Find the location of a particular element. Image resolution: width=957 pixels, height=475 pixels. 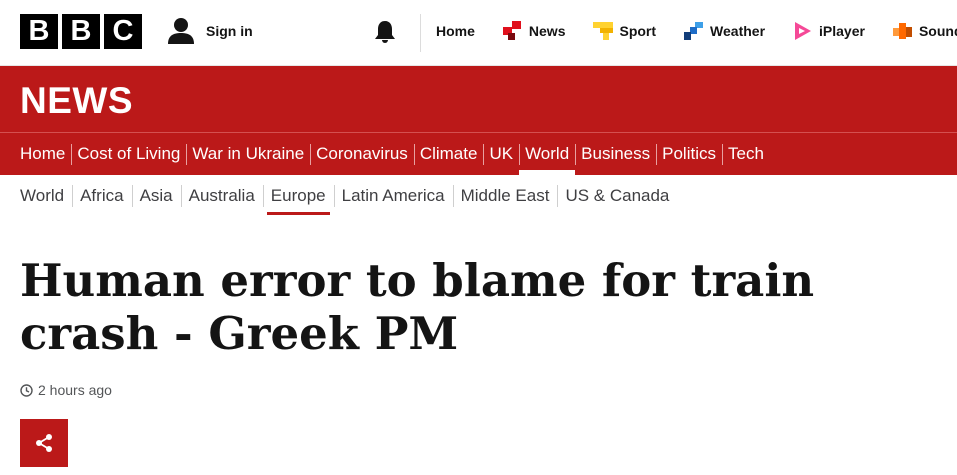

bell-icon is located at coordinates (385, 32).